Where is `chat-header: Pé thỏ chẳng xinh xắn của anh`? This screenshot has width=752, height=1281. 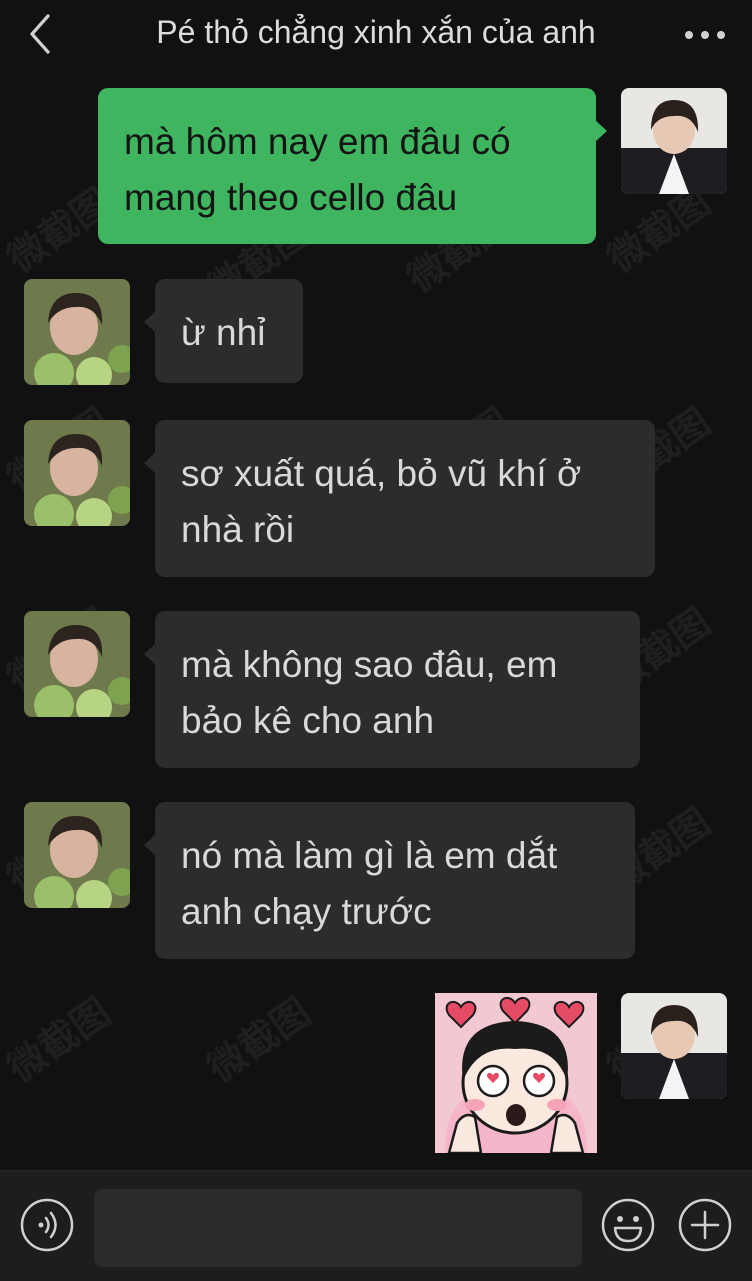 chat-header: Pé thỏ chẳng xinh xắn của anh is located at coordinates (376, 35).